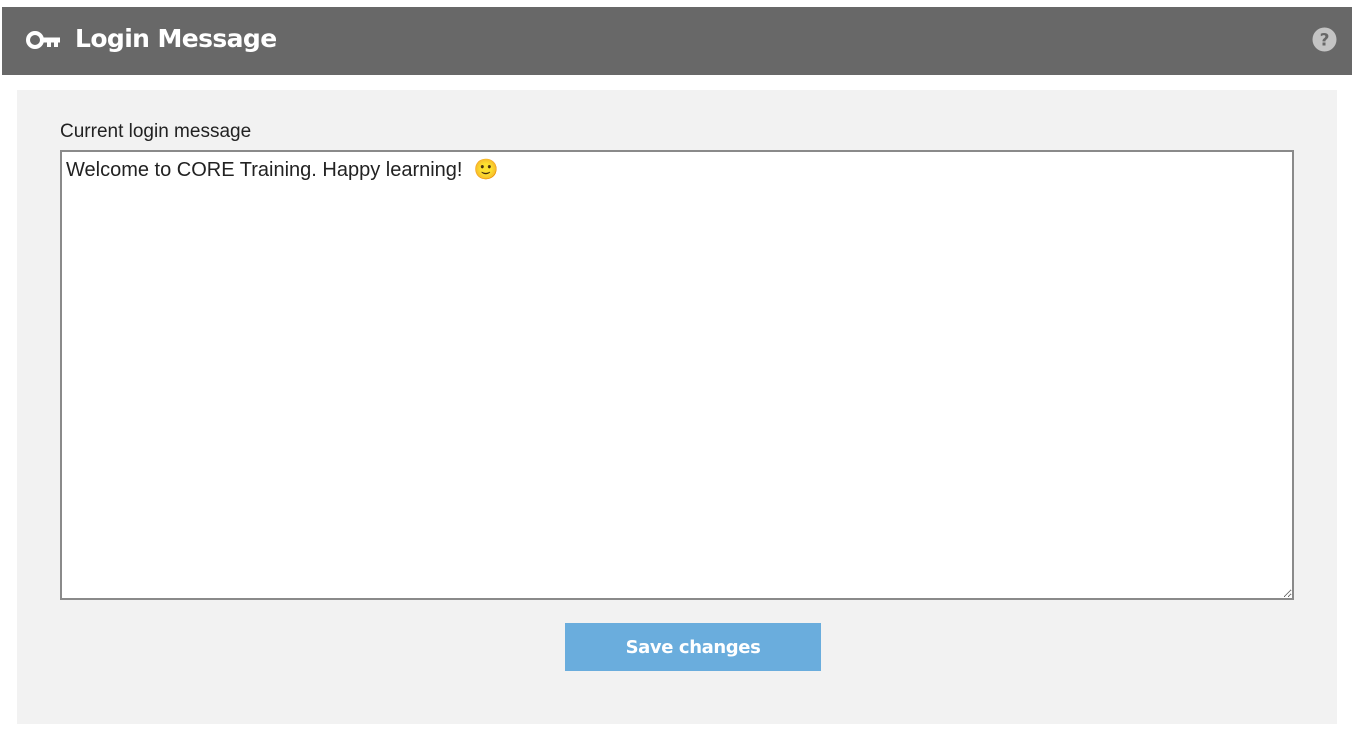 This screenshot has height=740, width=1364. I want to click on panel-header: Login Message ?, so click(677, 41).